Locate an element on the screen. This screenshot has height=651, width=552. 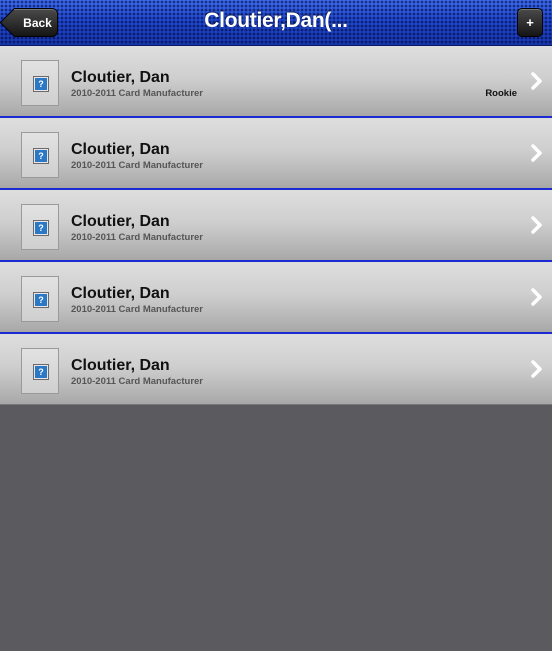
navigation-bar: Back Cloutier,Dan(... + is located at coordinates (276, 23).